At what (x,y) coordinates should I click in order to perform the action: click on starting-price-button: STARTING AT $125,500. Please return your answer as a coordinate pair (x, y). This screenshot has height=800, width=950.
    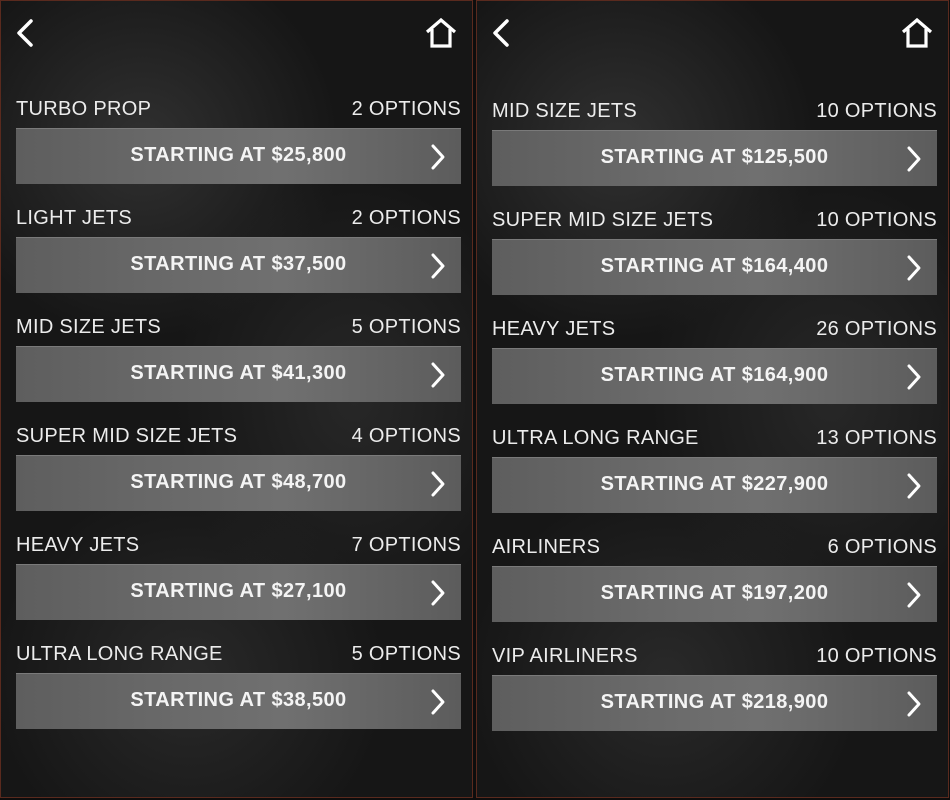
    Looking at the image, I should click on (714, 158).